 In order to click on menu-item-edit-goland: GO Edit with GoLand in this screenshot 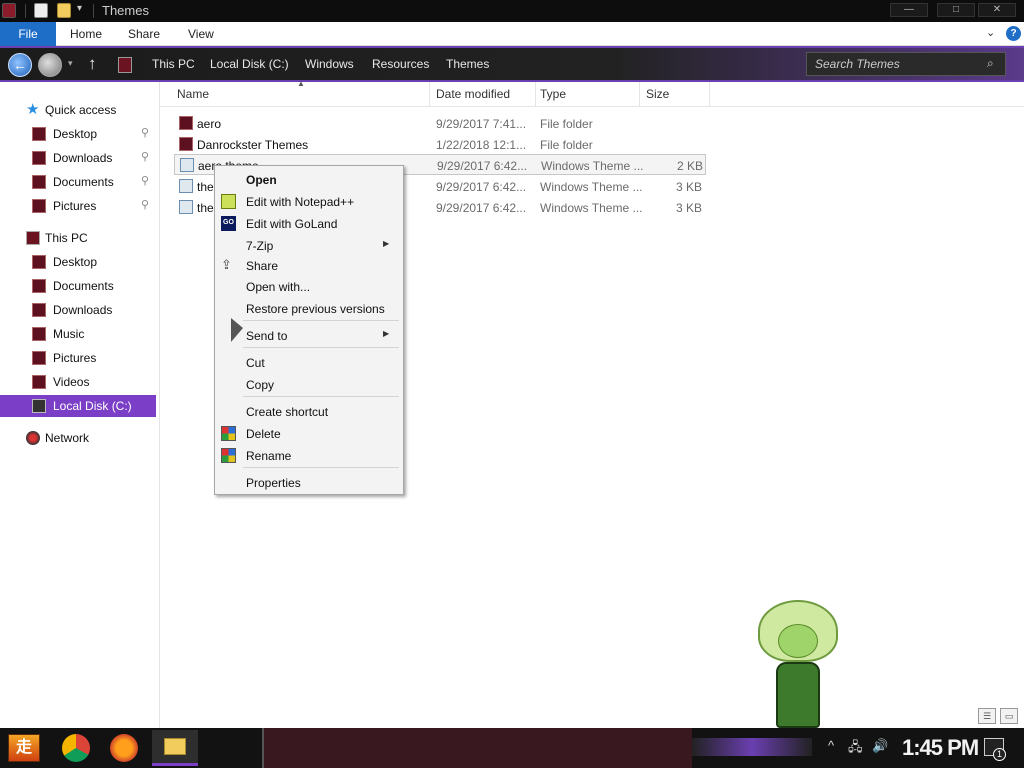, I will do `click(309, 223)`.